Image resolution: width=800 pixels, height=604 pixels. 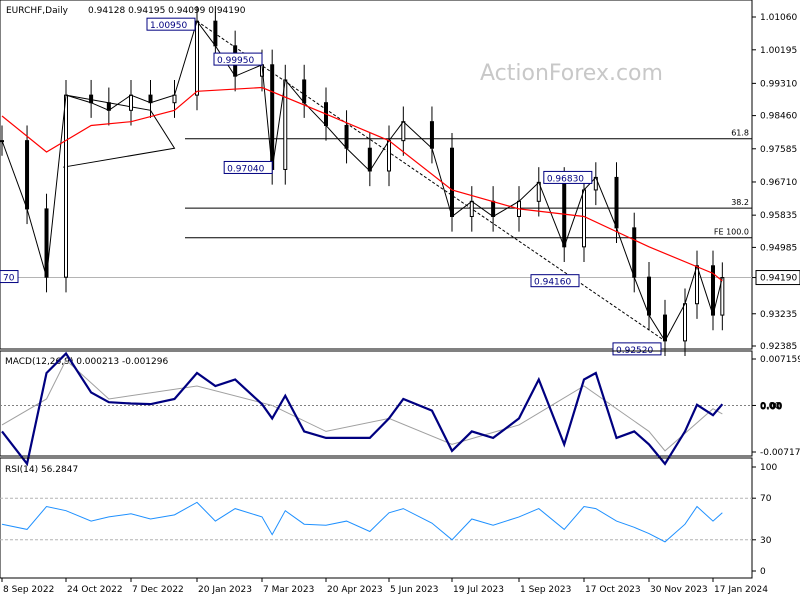 I want to click on rsi-line, so click(x=362, y=522).